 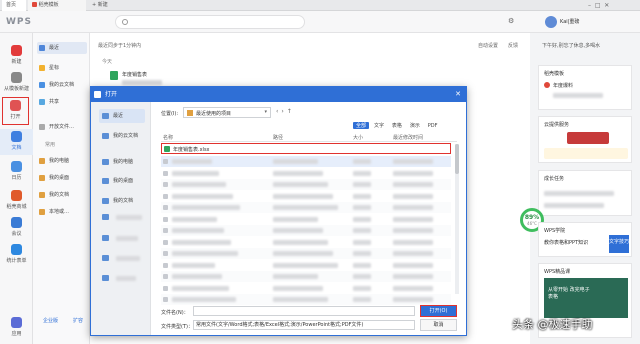 I want to click on sidebar-item-recent: 最近, so click(x=62, y=48).